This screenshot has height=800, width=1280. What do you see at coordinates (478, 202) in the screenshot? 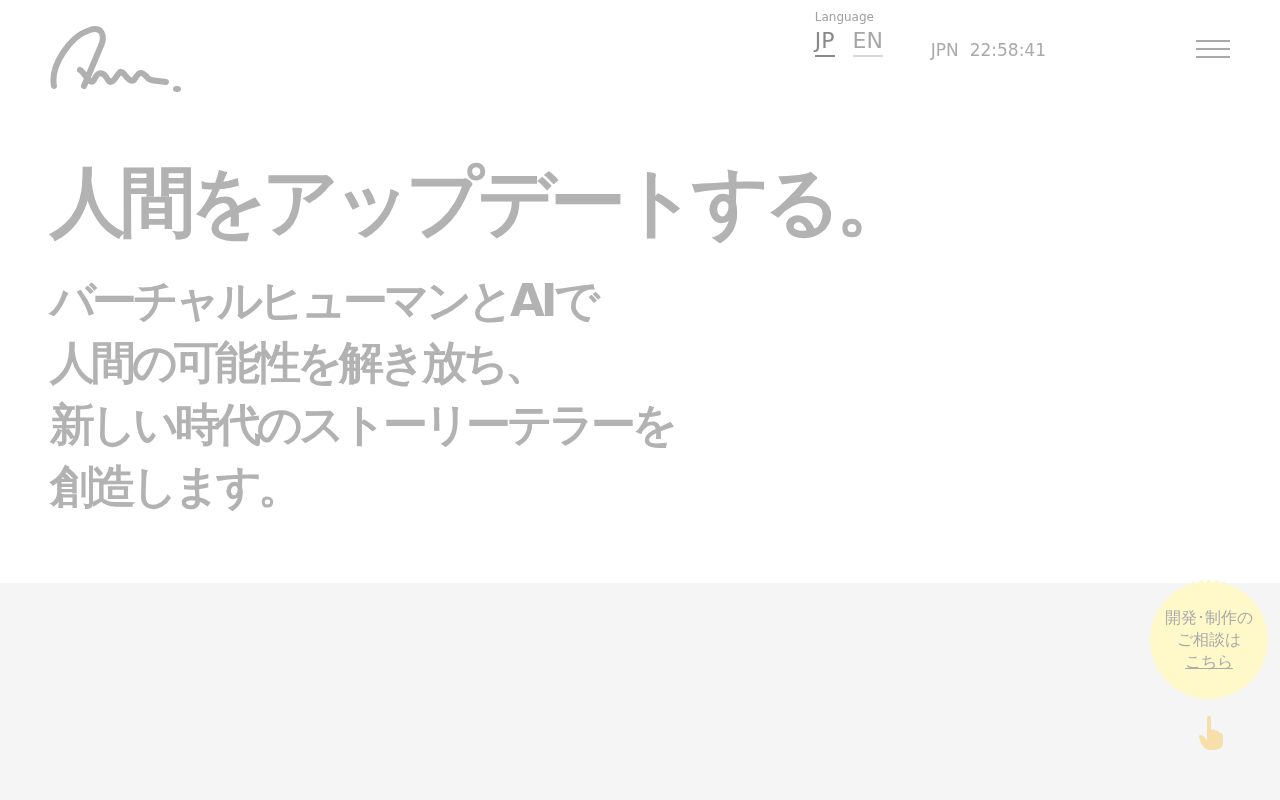
I see `hero-title: 人間をアップデートする。` at bounding box center [478, 202].